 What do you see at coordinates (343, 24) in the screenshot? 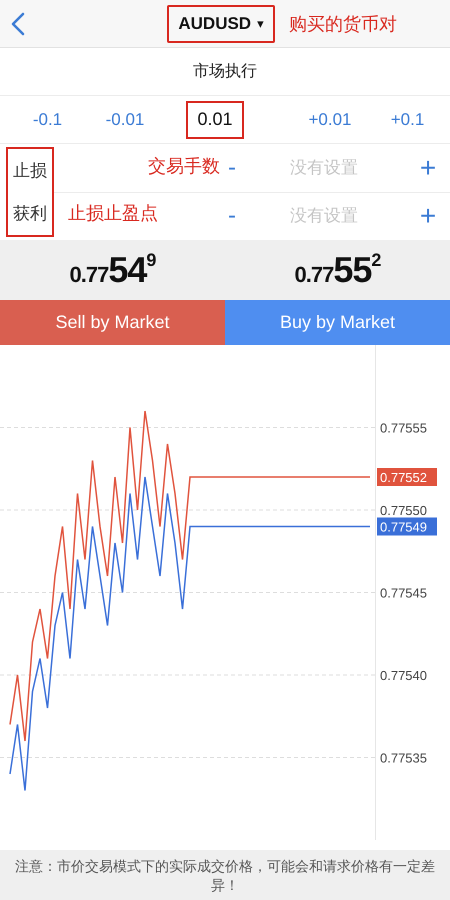
I see `annotation-text: 购买的货币对` at bounding box center [343, 24].